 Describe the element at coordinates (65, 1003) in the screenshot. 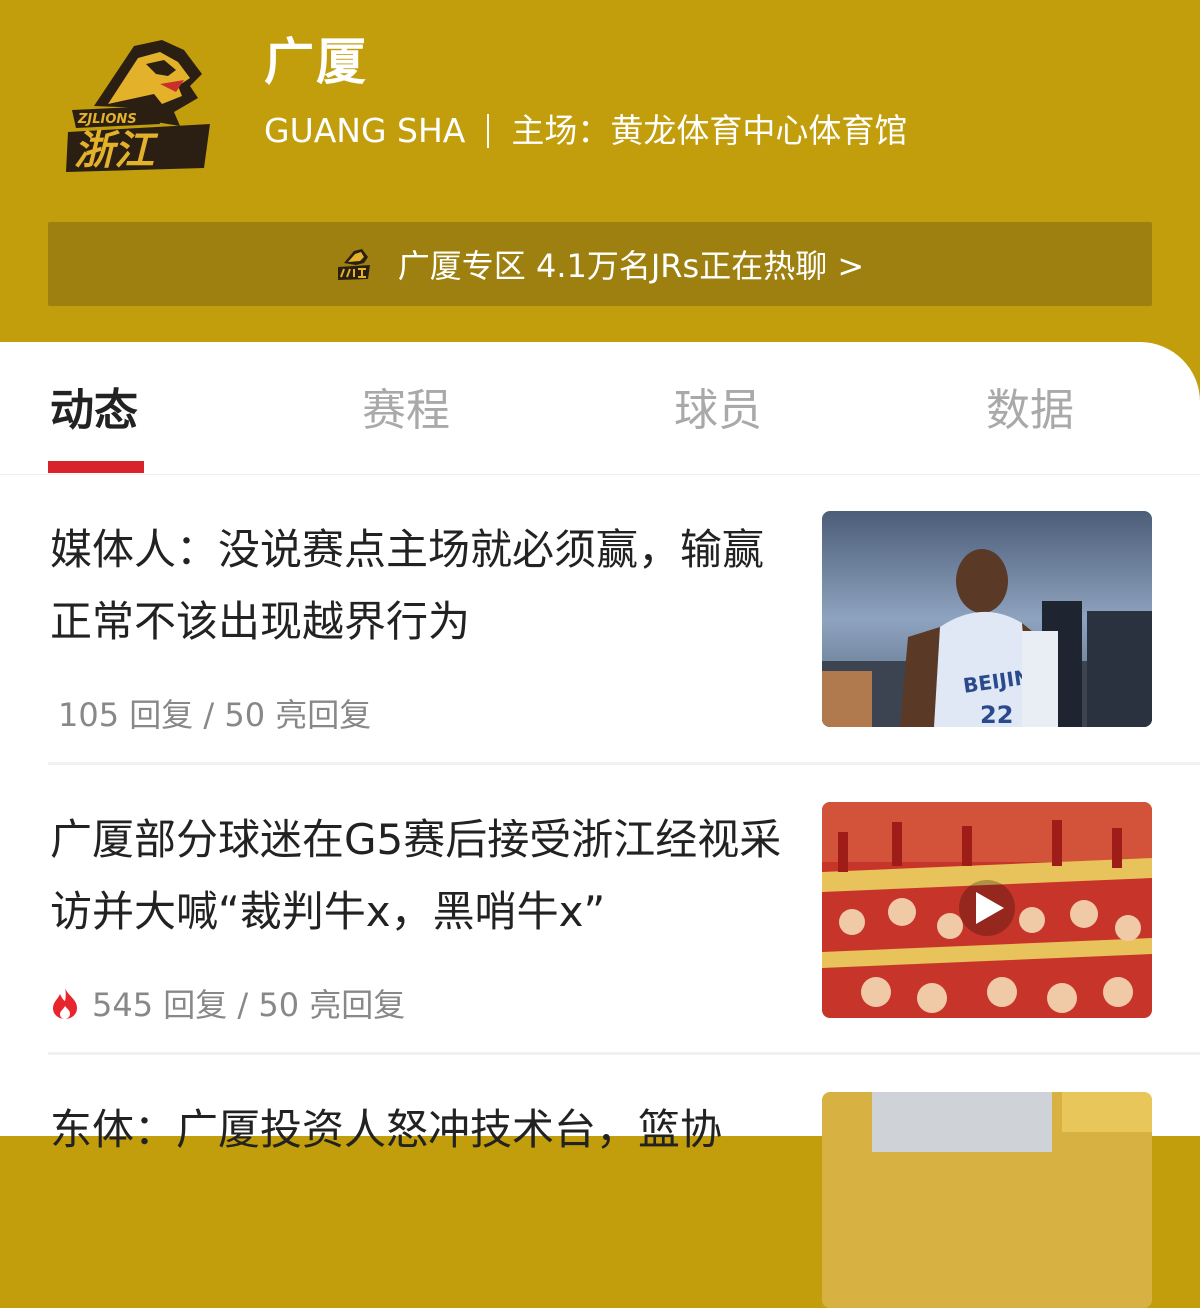

I see `hot-flame-icon` at that location.